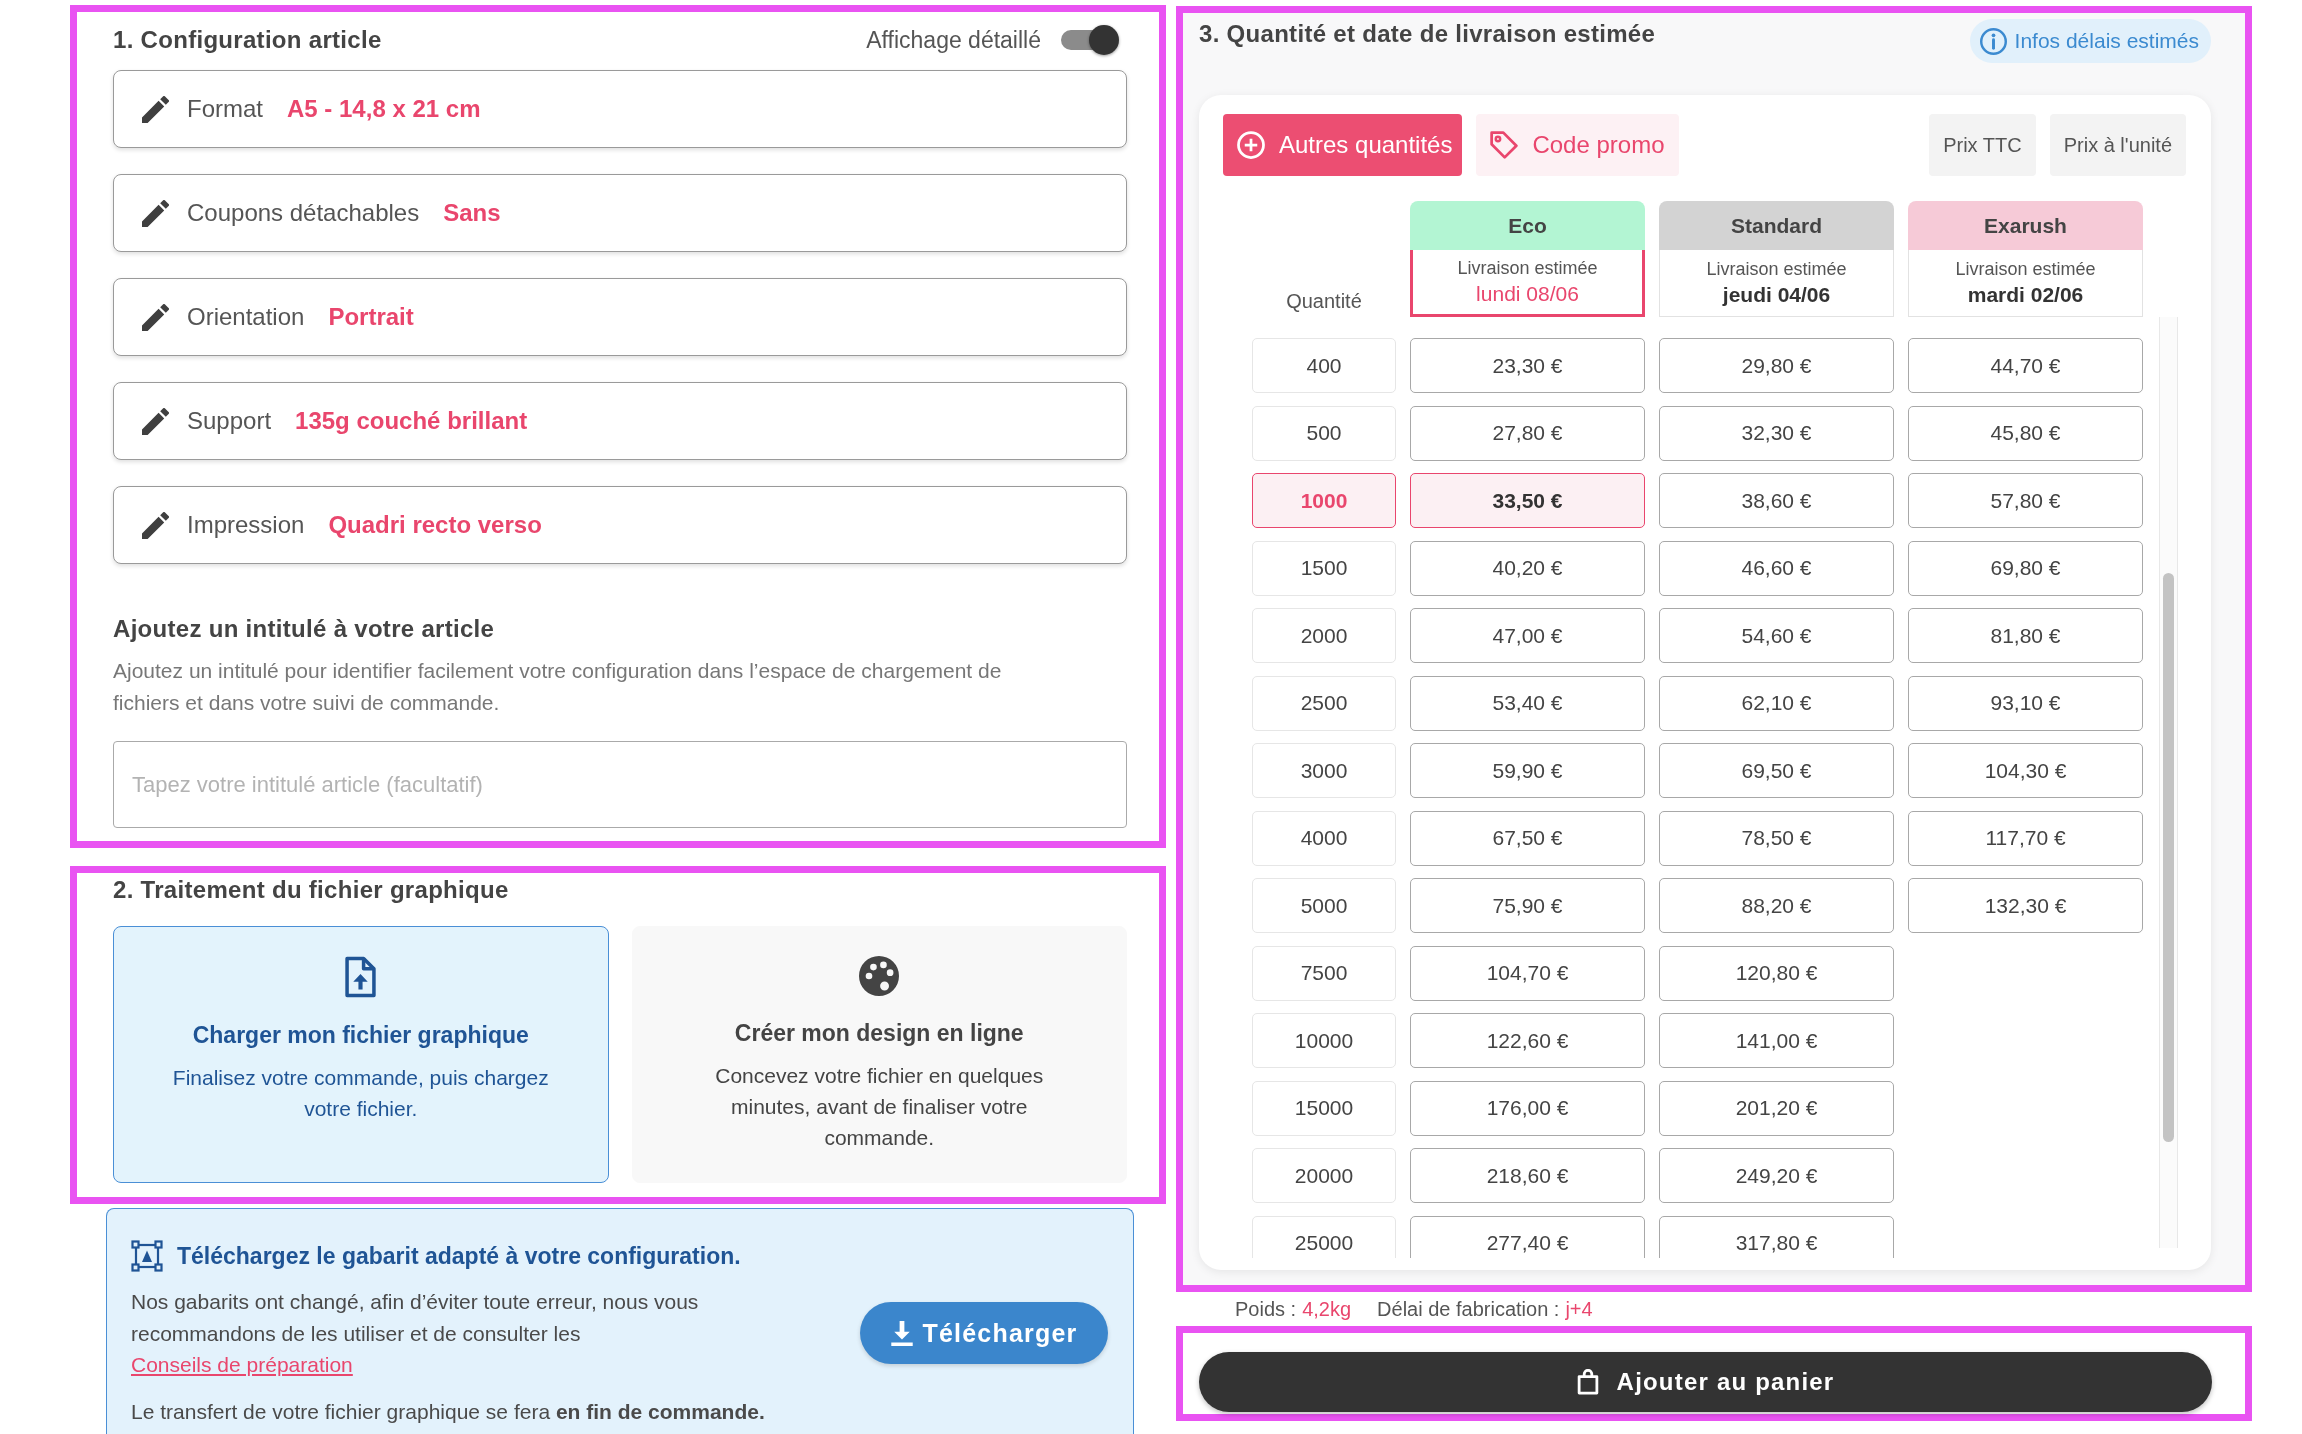 Image resolution: width=2302 pixels, height=1434 pixels. Describe the element at coordinates (620, 525) in the screenshot. I see `option-button: Impression Quadri recto verso` at that location.